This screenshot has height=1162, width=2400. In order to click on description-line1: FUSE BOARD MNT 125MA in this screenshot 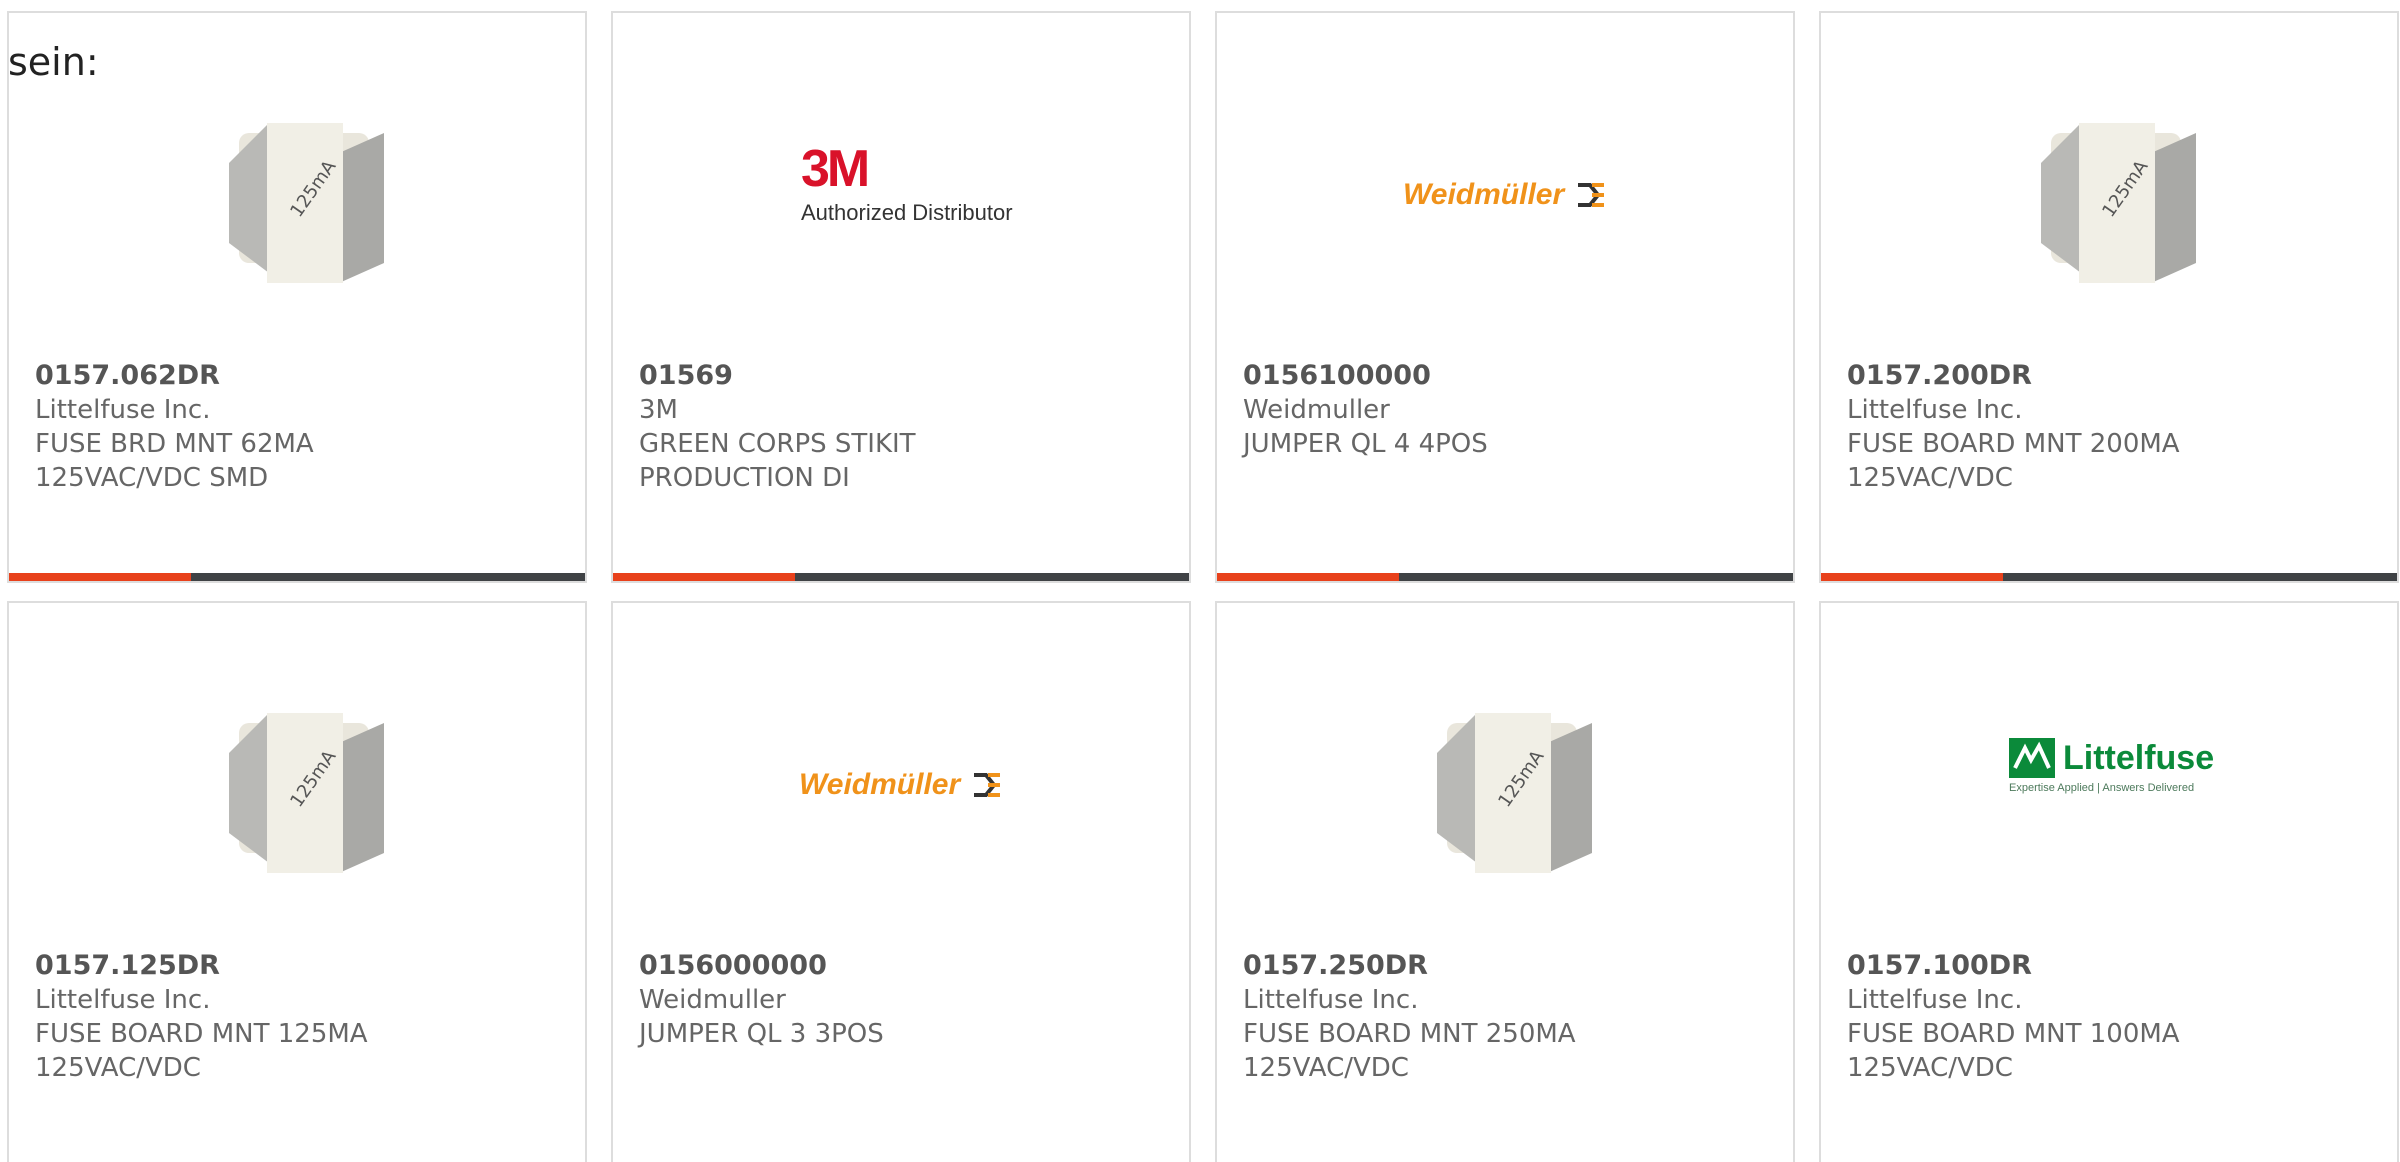, I will do `click(201, 1034)`.